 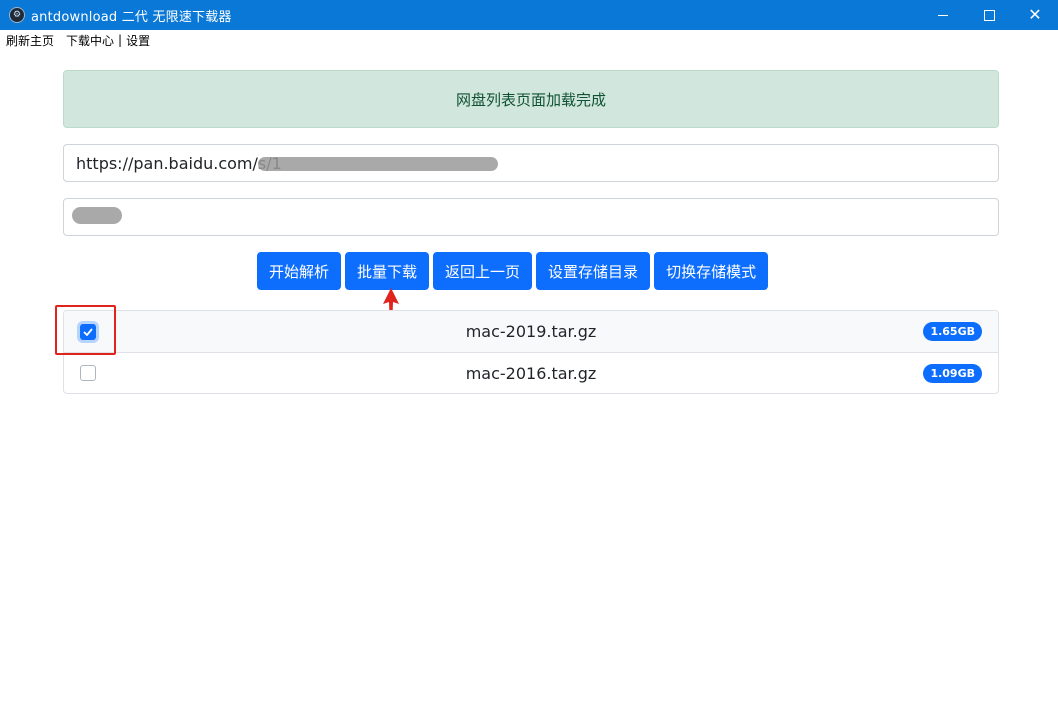 I want to click on close-button: ✕, so click(x=1035, y=15).